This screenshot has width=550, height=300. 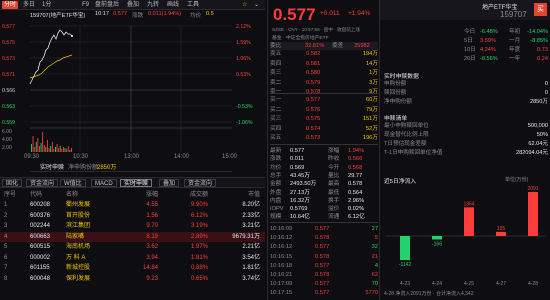 I want to click on level-label: 卖五, so click(x=276, y=54).